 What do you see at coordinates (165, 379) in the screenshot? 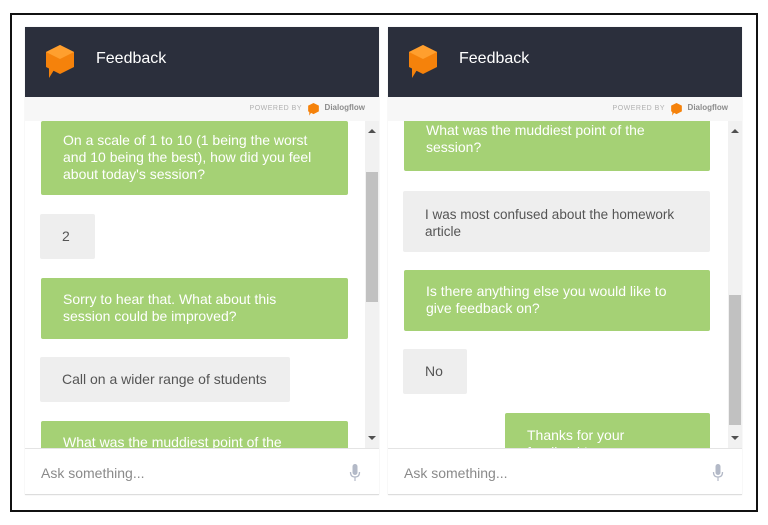
I see `user-message: Call on a wider range of students` at bounding box center [165, 379].